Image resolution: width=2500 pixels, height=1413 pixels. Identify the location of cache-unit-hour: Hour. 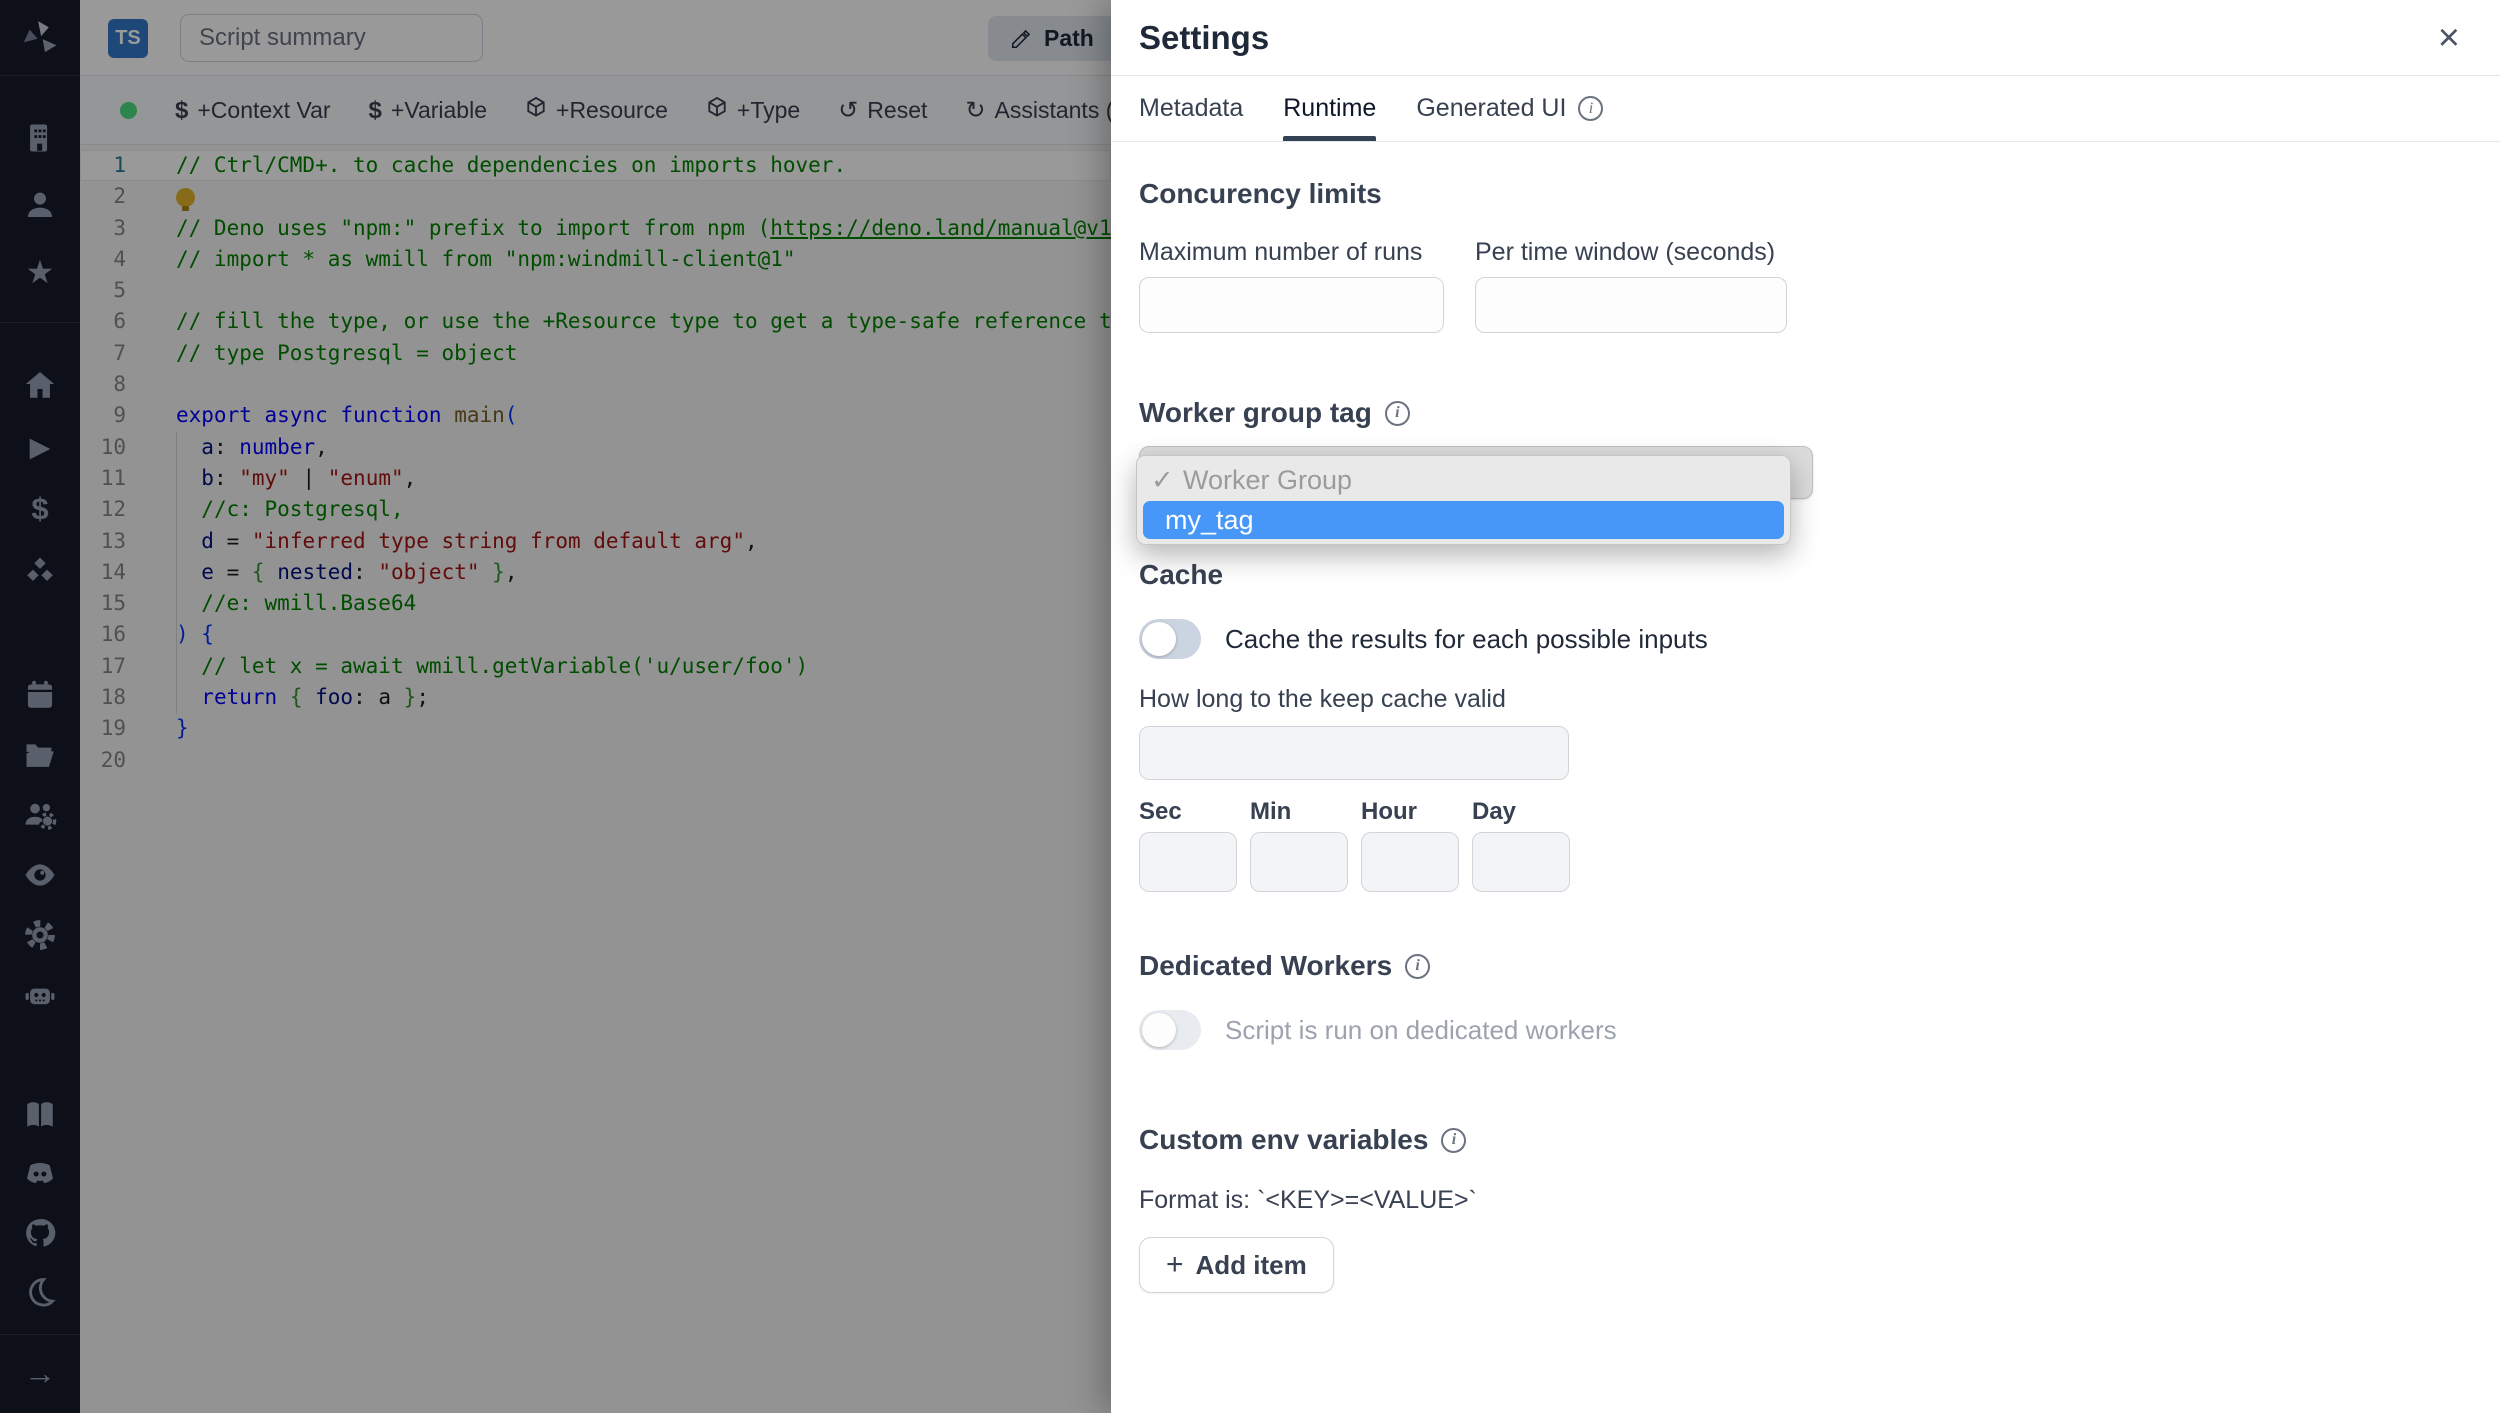
(1410, 845).